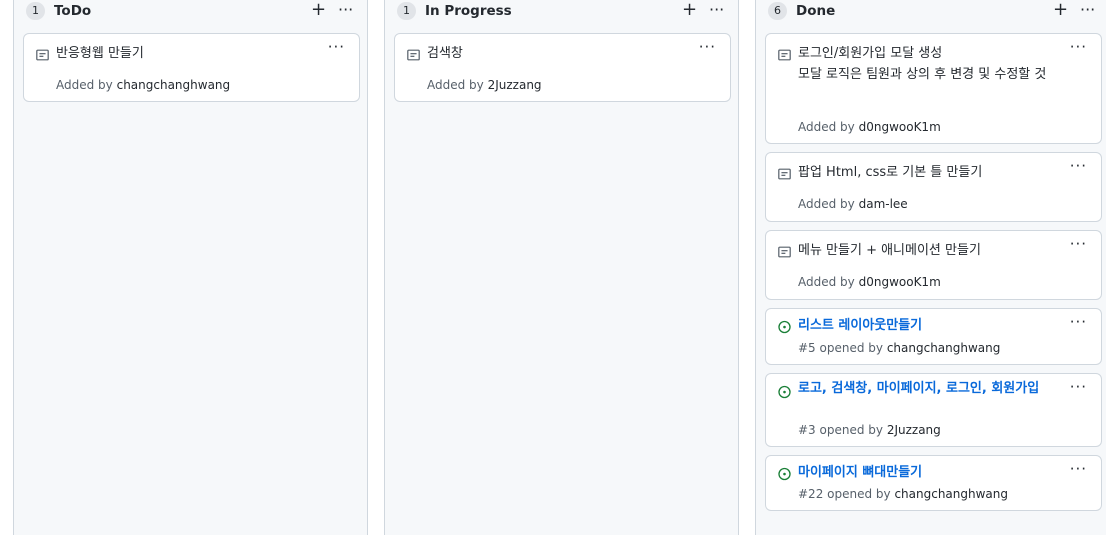  I want to click on card-meta: Added by dam-lee, so click(853, 204).